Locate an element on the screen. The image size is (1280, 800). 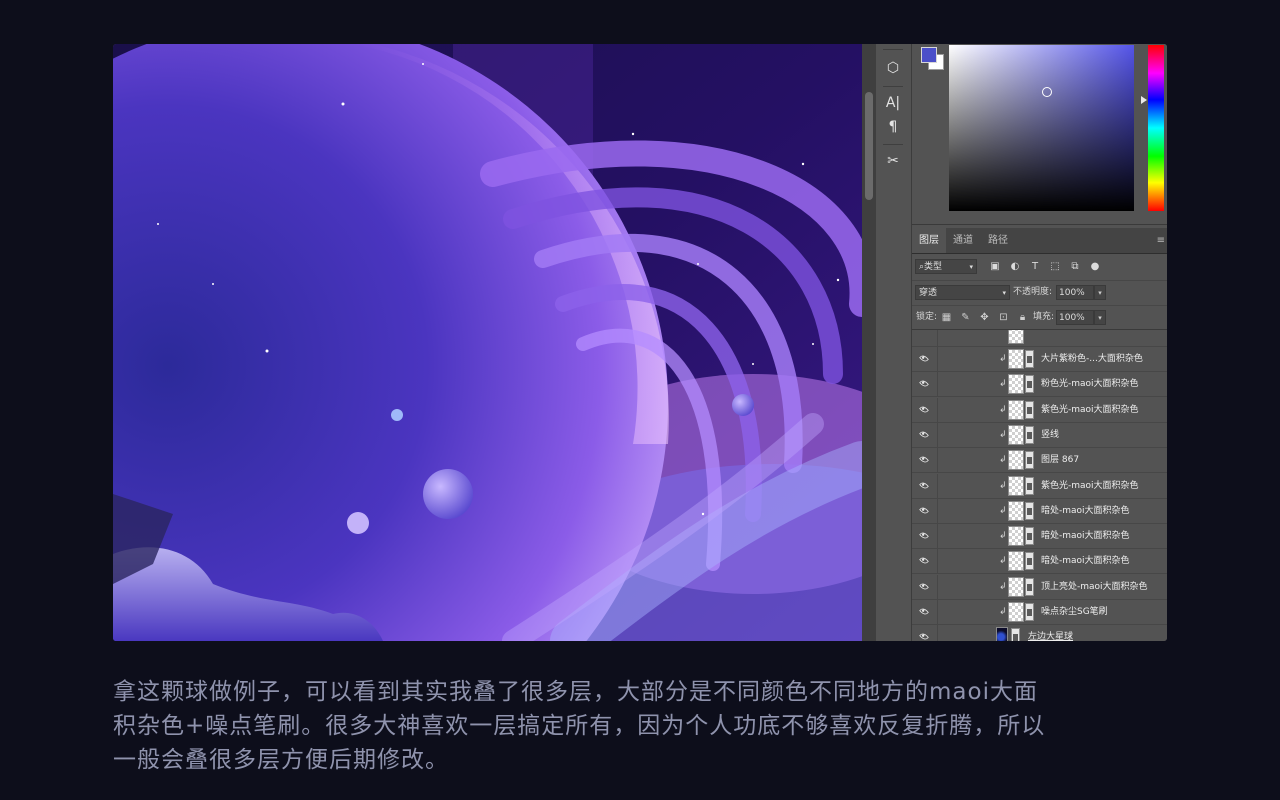
canvas-scrollbar is located at coordinates (869, 342).